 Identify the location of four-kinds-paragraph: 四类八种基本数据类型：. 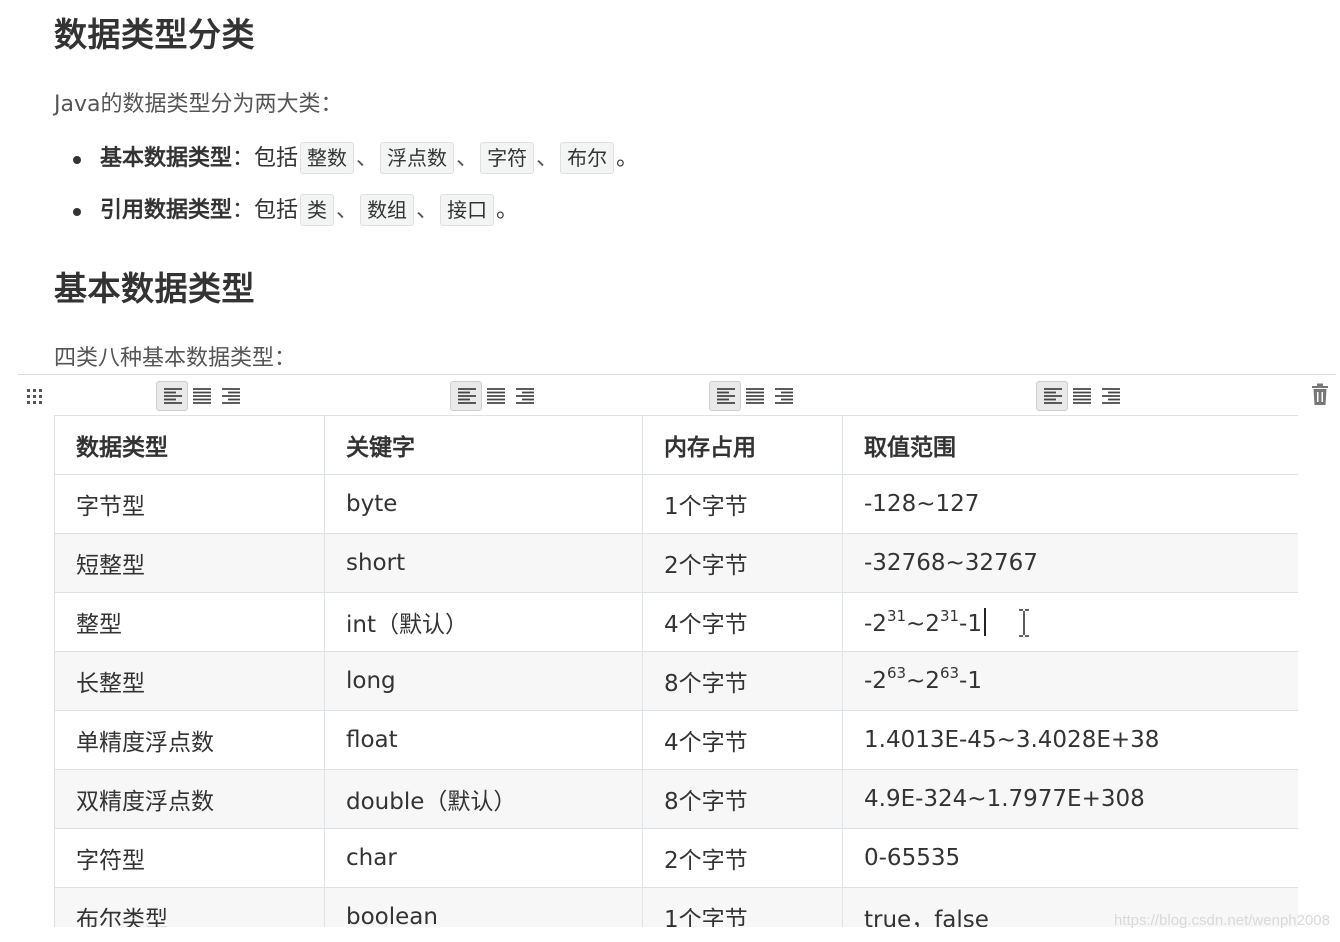
(175, 358).